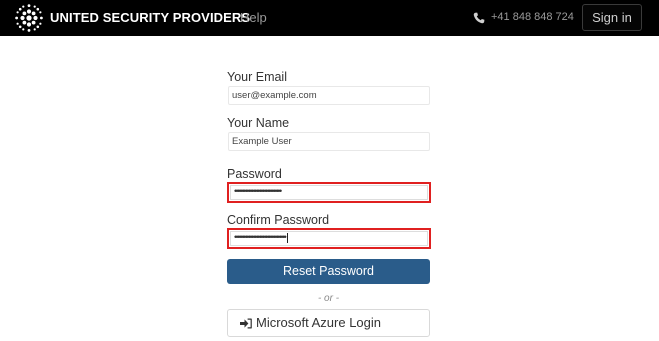 The width and height of the screenshot is (659, 341). I want to click on password-field-error-outline: ••••••••••••••••••••••••••••••, so click(329, 192).